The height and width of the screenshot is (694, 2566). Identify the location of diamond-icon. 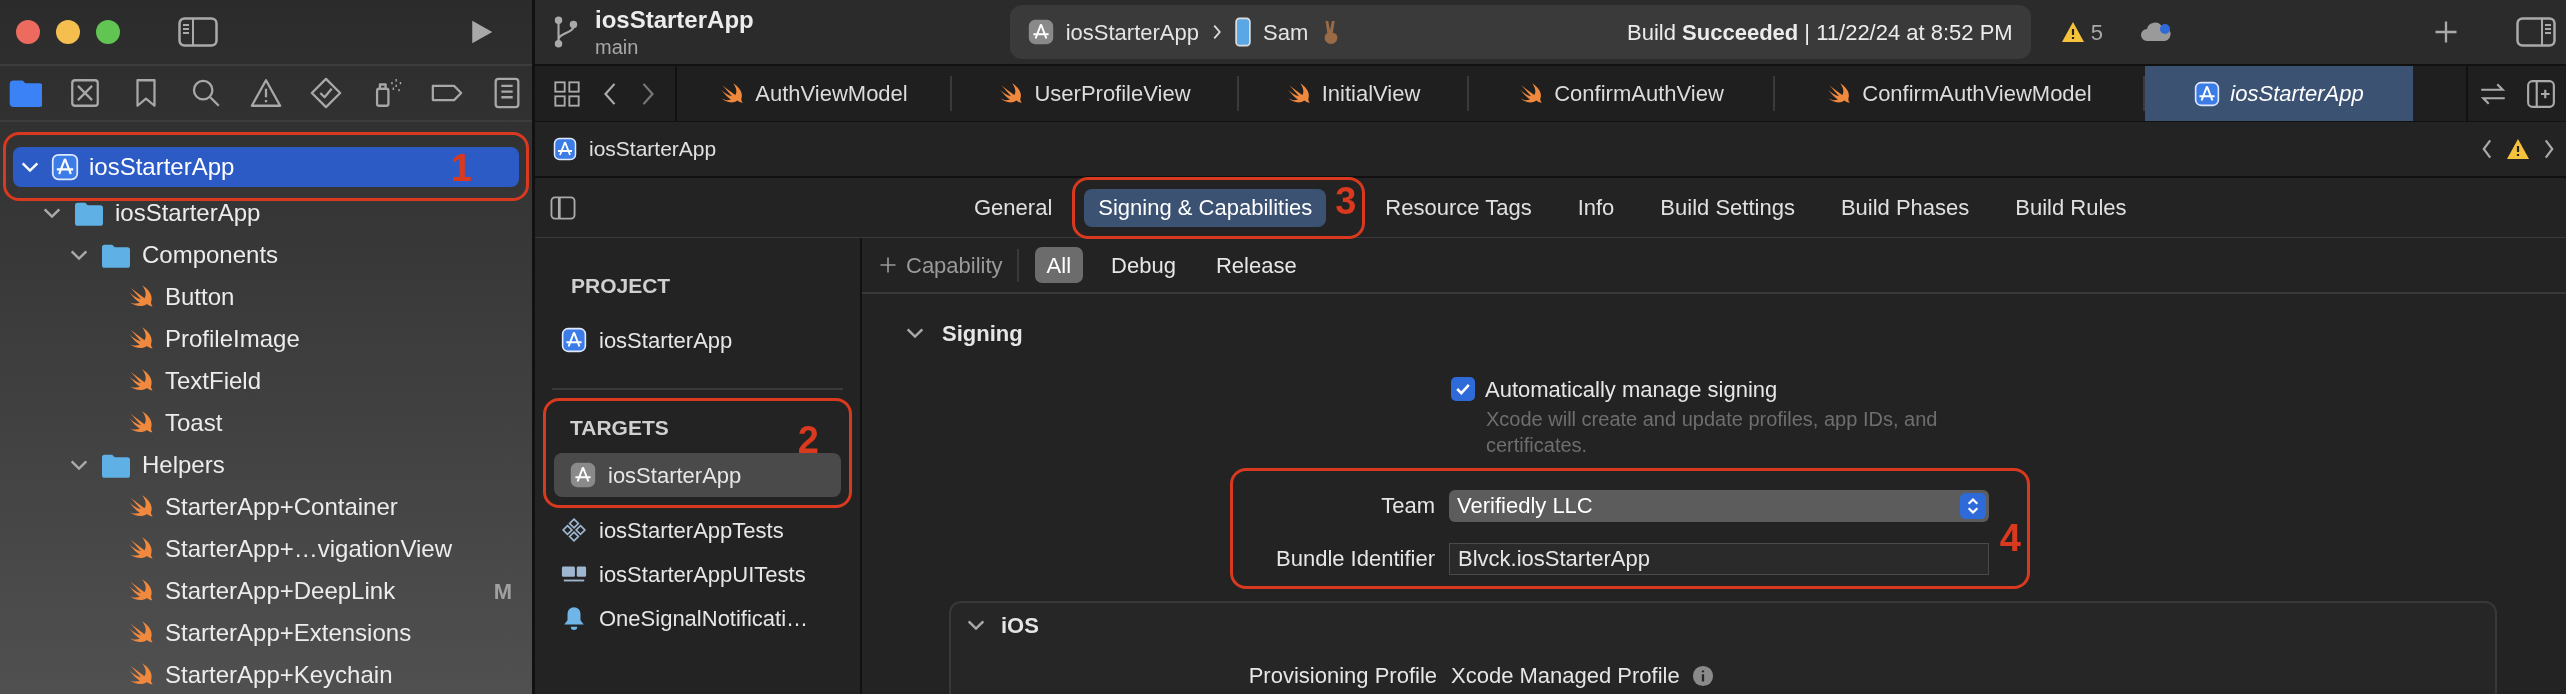
(574, 530).